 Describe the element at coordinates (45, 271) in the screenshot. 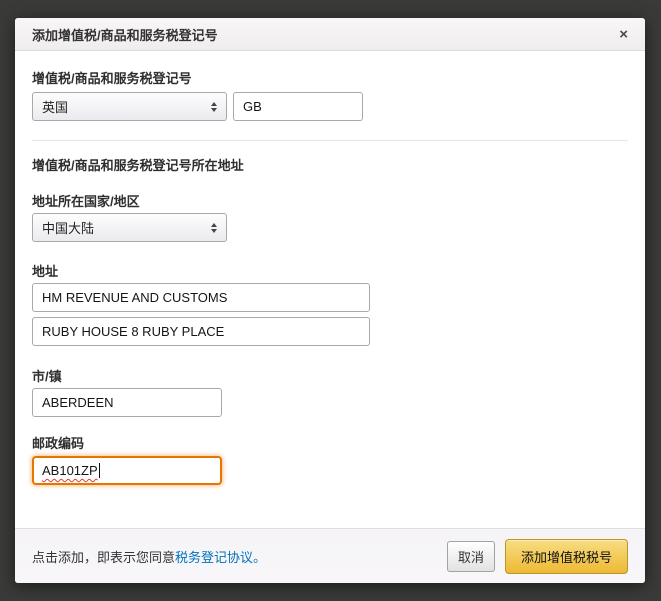

I see `address-label: 地址` at that location.